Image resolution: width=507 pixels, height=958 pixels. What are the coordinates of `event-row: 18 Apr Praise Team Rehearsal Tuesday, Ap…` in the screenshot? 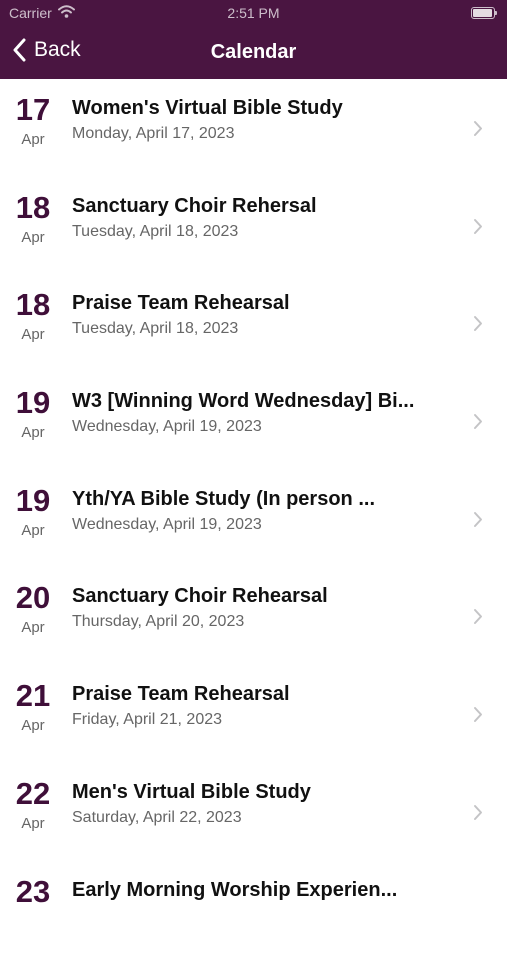 It's located at (253, 323).